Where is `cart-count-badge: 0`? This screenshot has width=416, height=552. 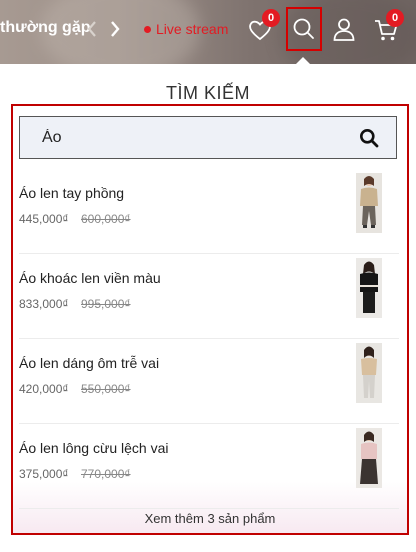 cart-count-badge: 0 is located at coordinates (395, 18).